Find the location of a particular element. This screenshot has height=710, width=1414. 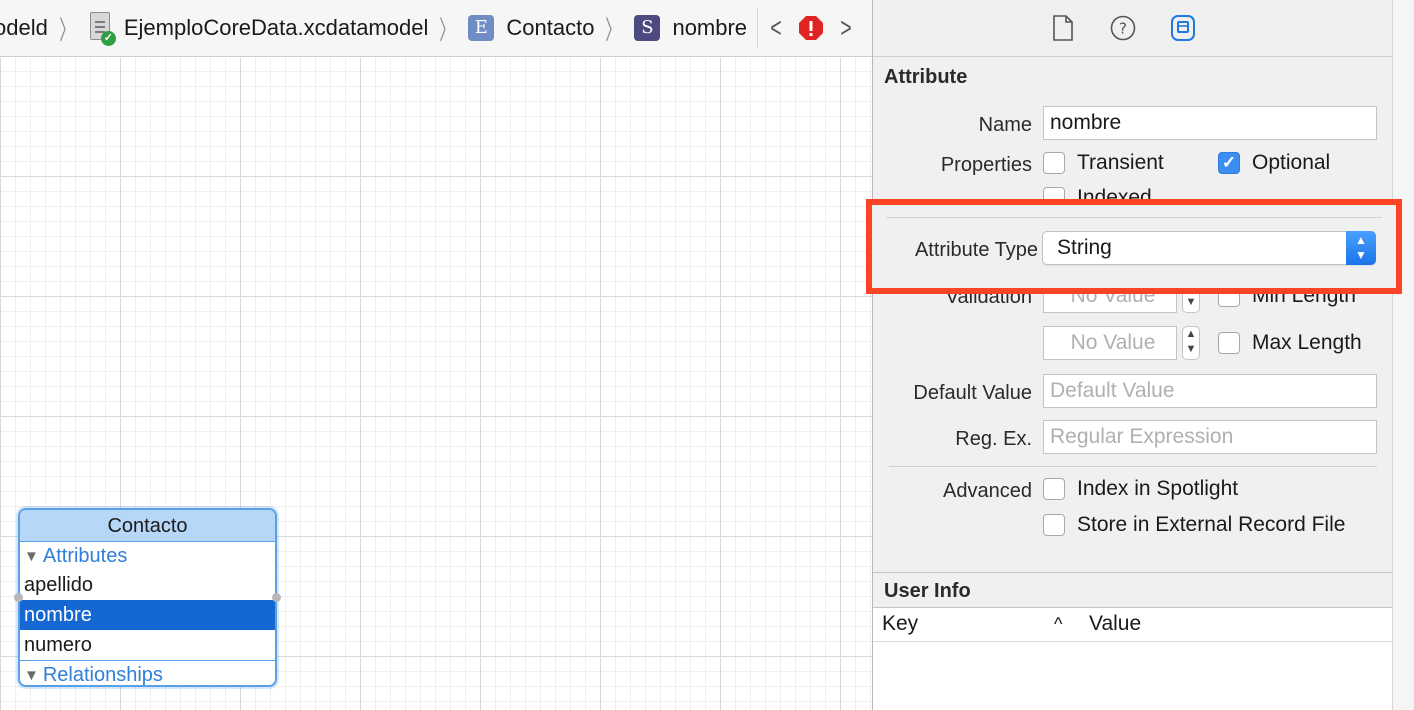

regex-field: Regular Expression is located at coordinates (1210, 437).